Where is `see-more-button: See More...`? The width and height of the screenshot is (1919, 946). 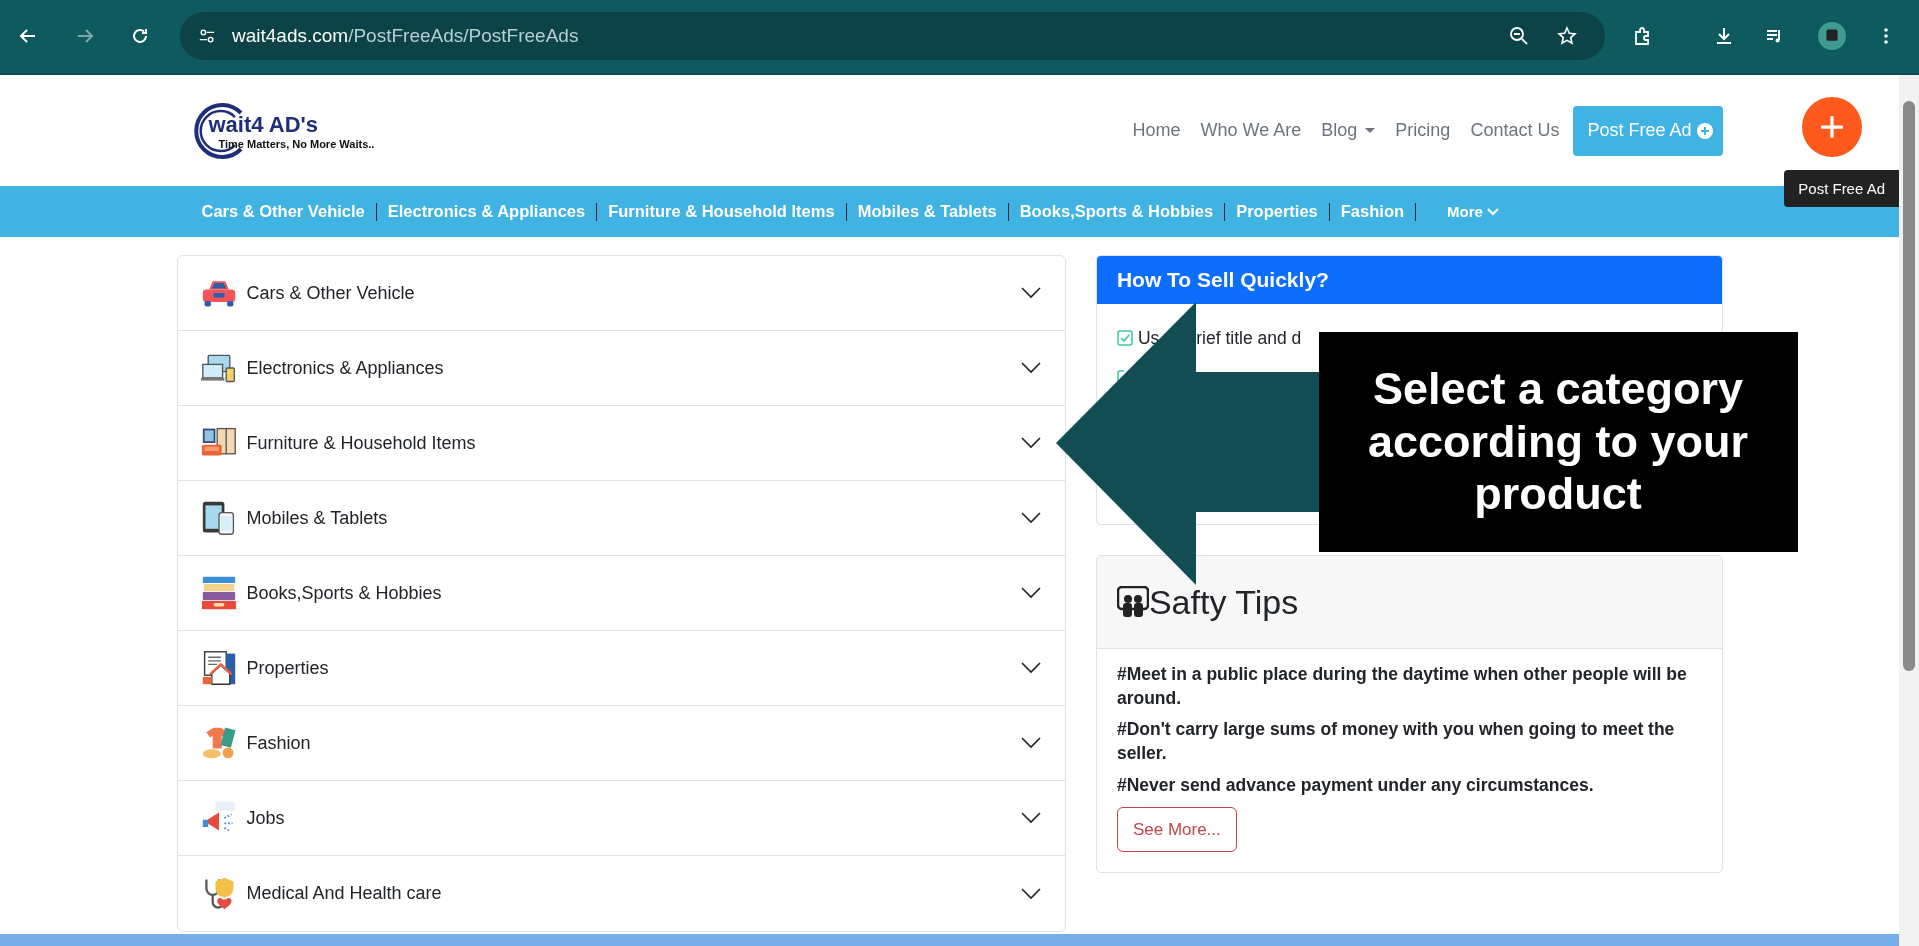 see-more-button: See More... is located at coordinates (1176, 830).